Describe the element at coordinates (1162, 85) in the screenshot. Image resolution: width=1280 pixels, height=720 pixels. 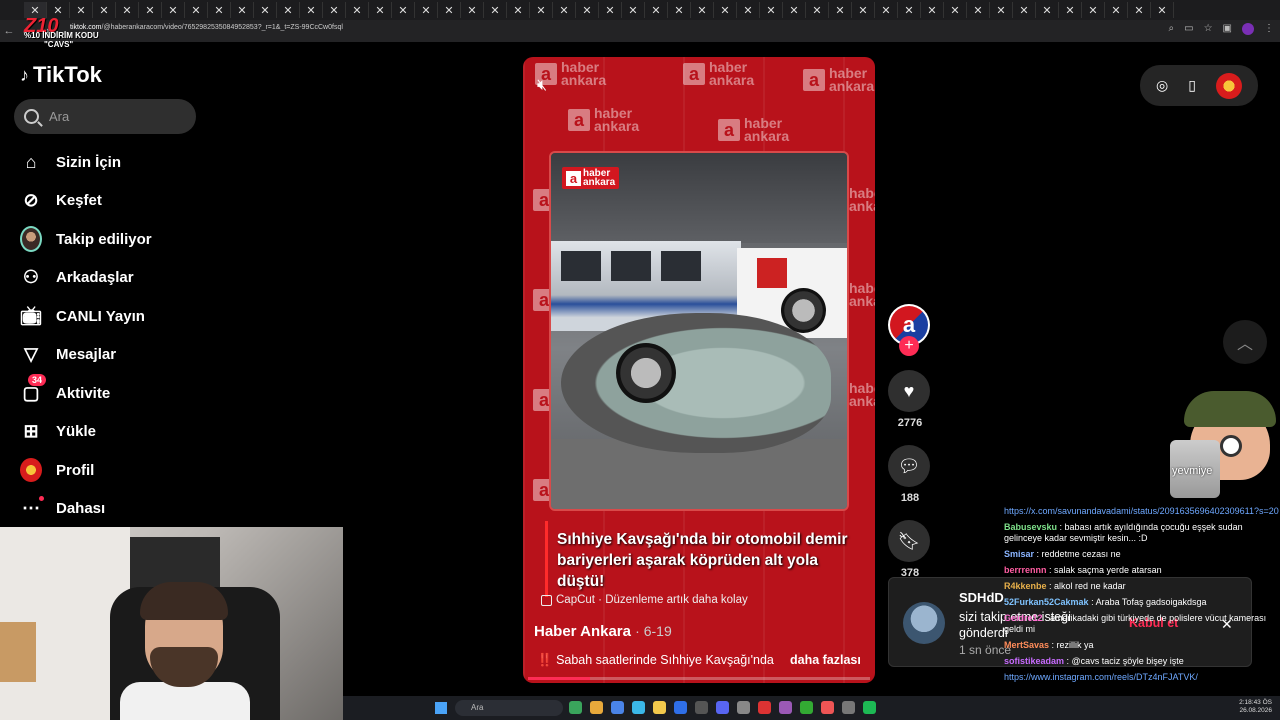
I see `coins-icon: ◎` at that location.